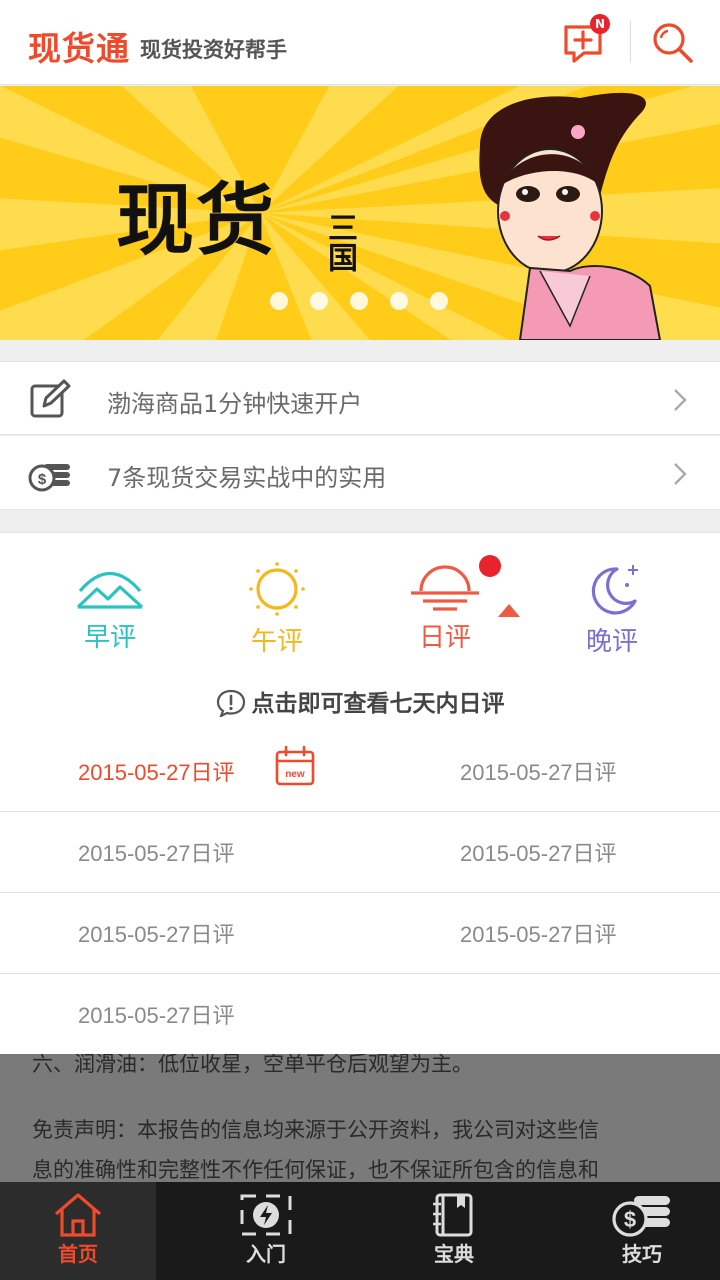 The image size is (720, 1280). I want to click on nav-item-tips: $ 技巧, so click(642, 1231).